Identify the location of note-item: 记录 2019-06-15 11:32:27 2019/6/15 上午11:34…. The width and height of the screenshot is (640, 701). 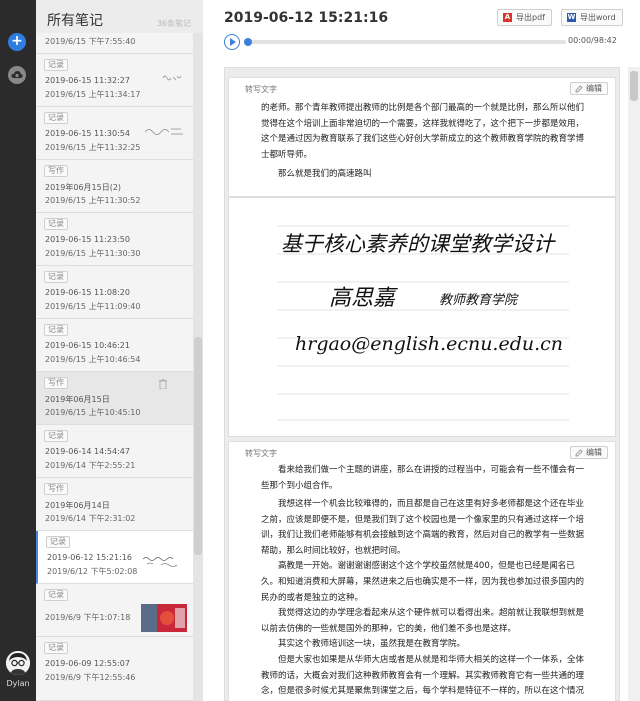
(114, 80).